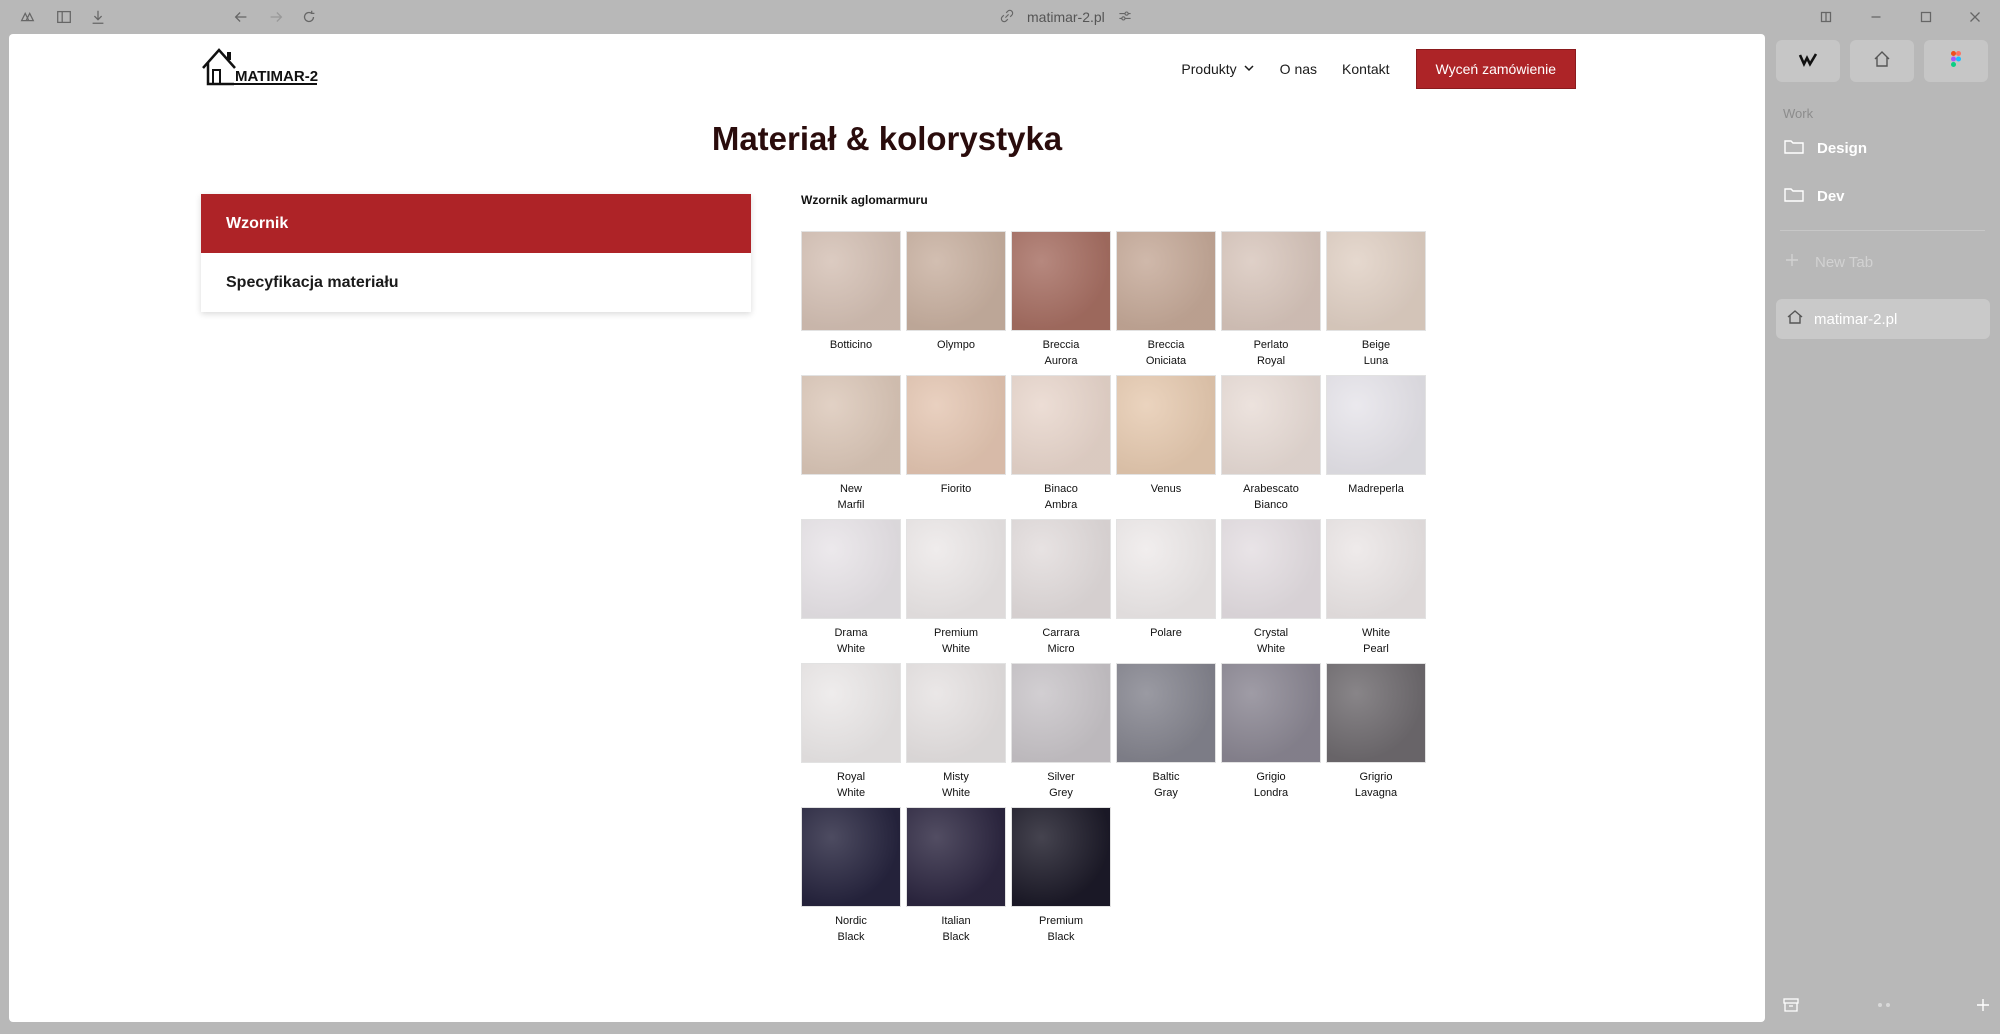  What do you see at coordinates (851, 303) in the screenshot?
I see `swatch-card: Botticino` at bounding box center [851, 303].